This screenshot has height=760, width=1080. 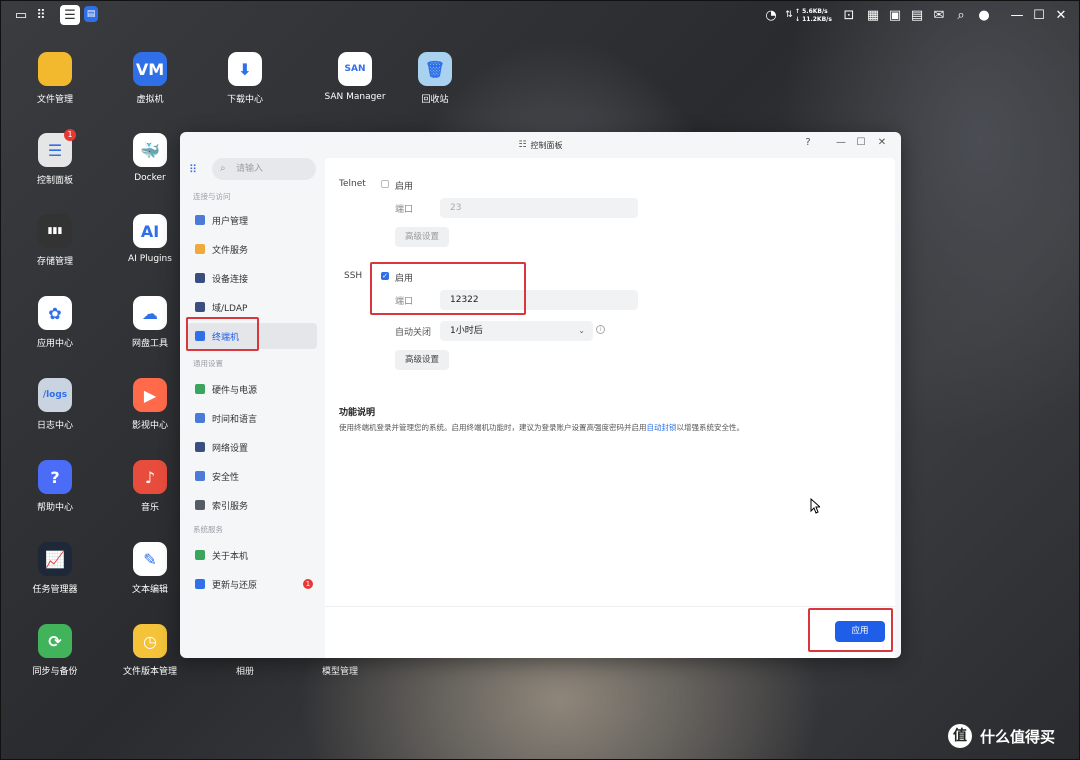 I want to click on maximize-icon: ☐, so click(x=1039, y=15).